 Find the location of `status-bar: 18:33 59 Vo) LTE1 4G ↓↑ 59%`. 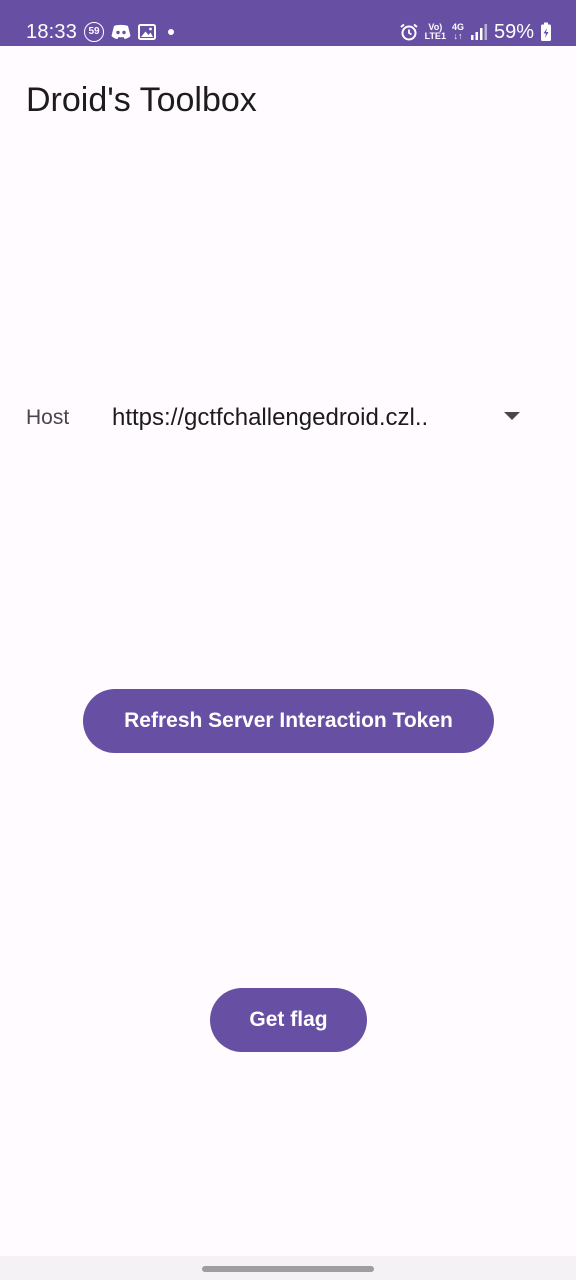

status-bar: 18:33 59 Vo) LTE1 4G ↓↑ 59% is located at coordinates (288, 23).